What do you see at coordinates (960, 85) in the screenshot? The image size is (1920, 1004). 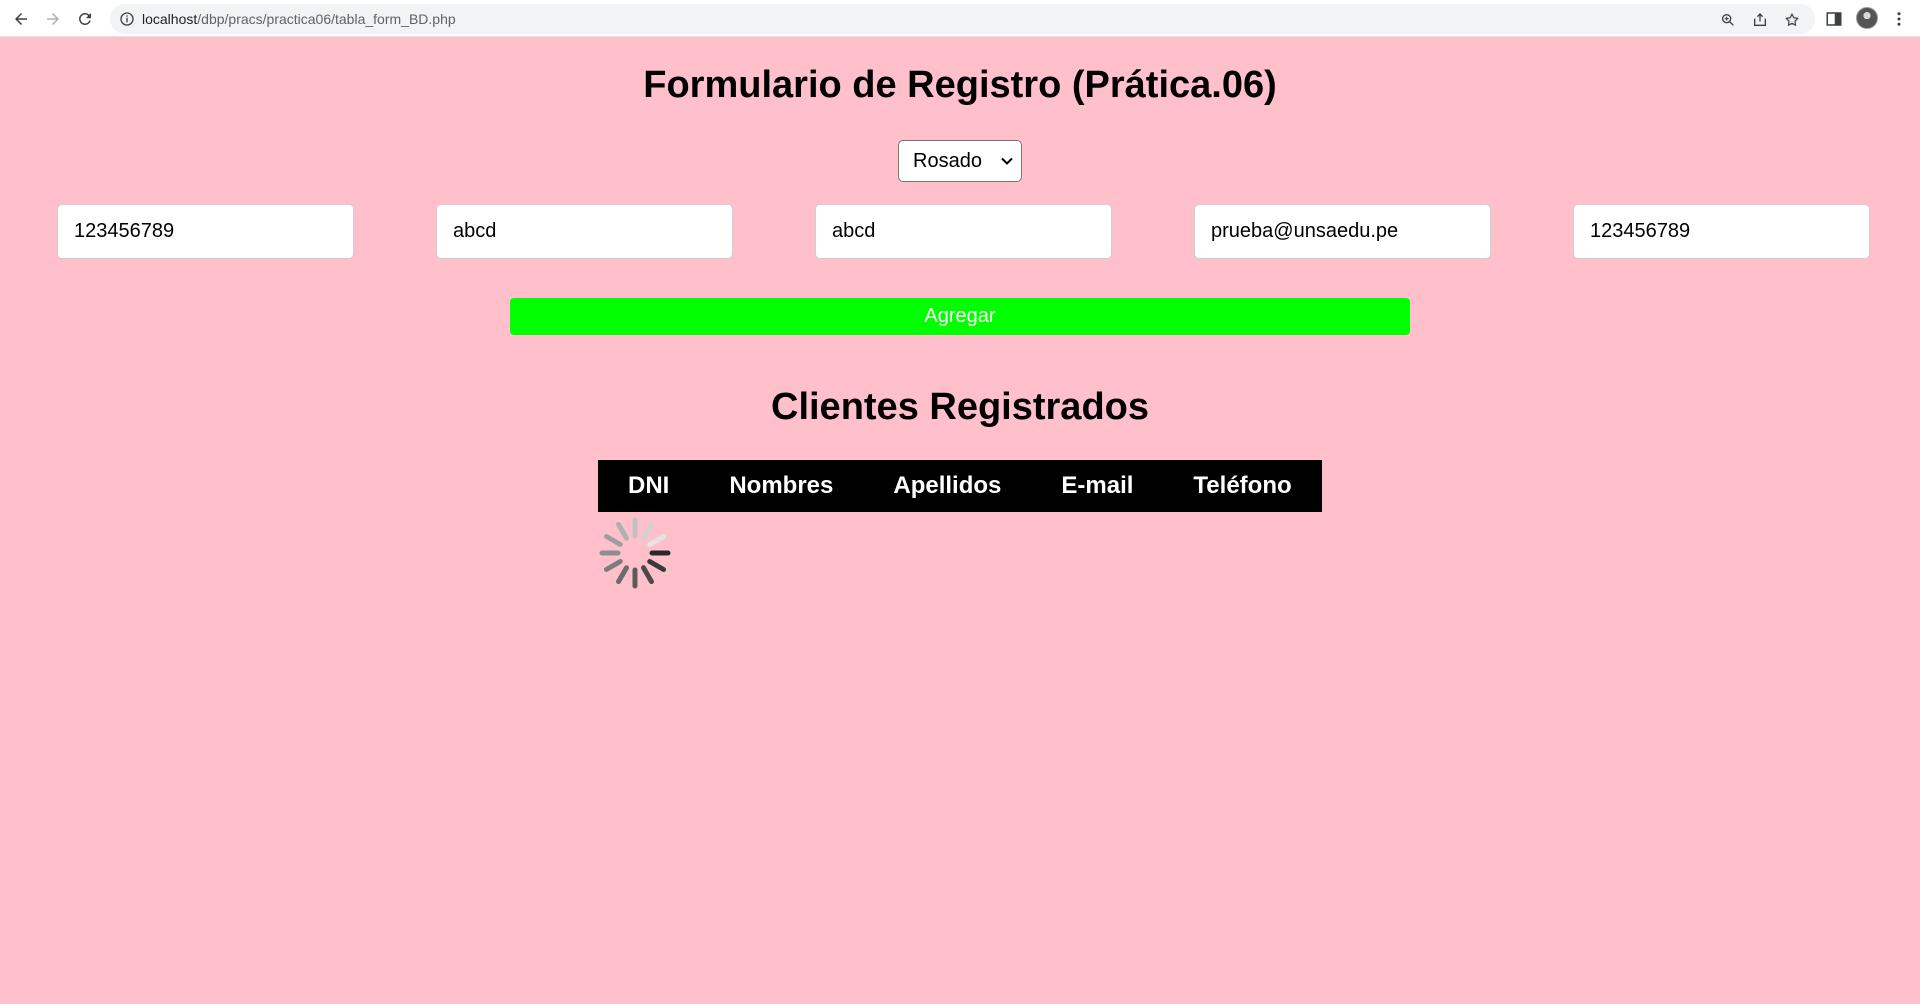 I see `page-title: Formulario de Registro (Prática.06)` at bounding box center [960, 85].